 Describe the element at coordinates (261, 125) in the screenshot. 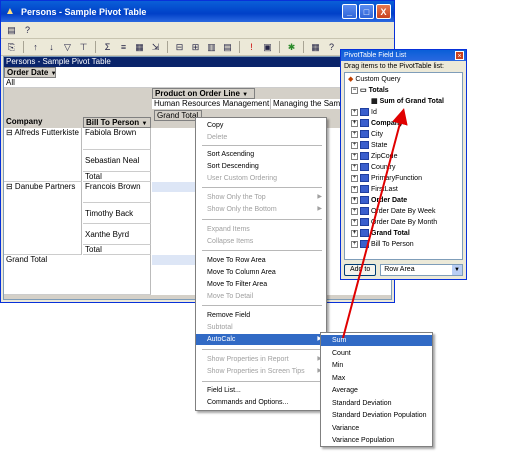

I see `menu-copy: Copy` at that location.